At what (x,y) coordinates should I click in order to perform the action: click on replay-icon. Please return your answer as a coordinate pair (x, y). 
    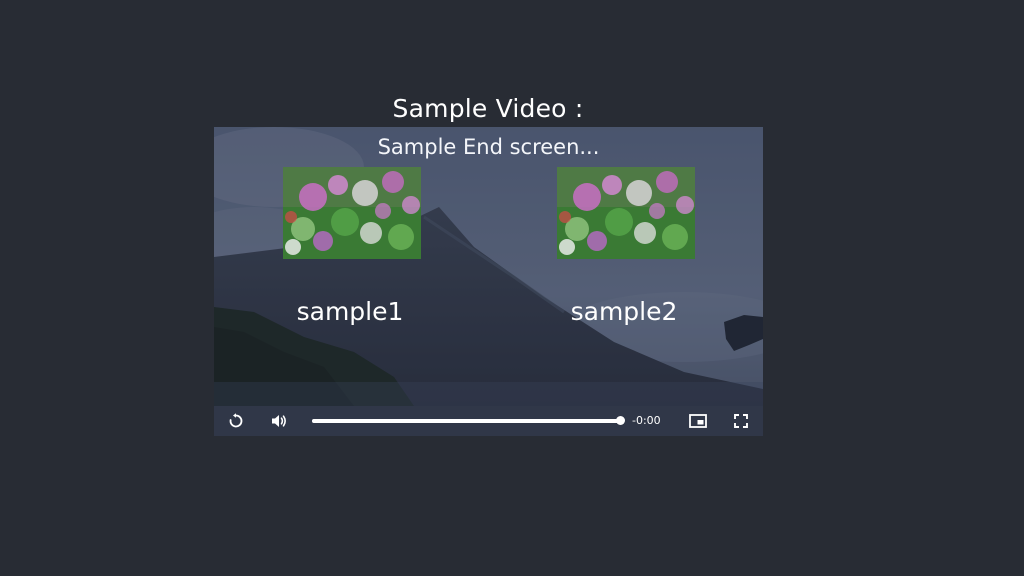
    Looking at the image, I should click on (236, 420).